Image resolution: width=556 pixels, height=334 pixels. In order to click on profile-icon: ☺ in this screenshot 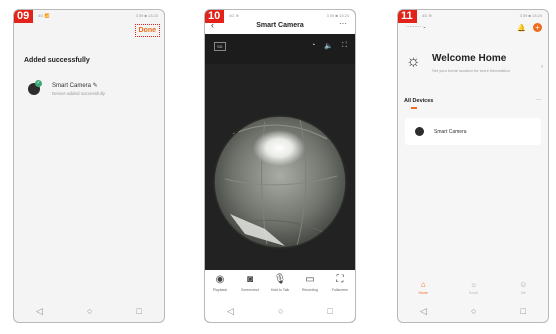, I will do `click(523, 284)`.